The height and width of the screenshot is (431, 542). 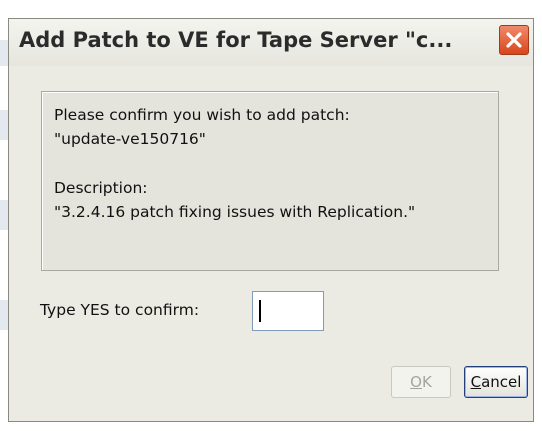 What do you see at coordinates (288, 311) in the screenshot?
I see `confirm-text-input` at bounding box center [288, 311].